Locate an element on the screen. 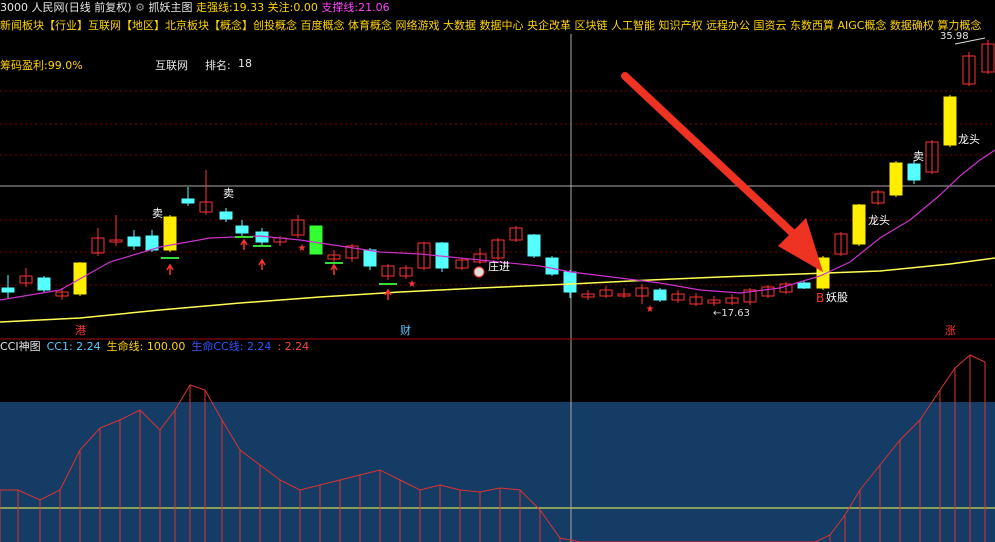 Image resolution: width=995 pixels, height=542 pixels. zhuangjin-icon is located at coordinates (479, 272).